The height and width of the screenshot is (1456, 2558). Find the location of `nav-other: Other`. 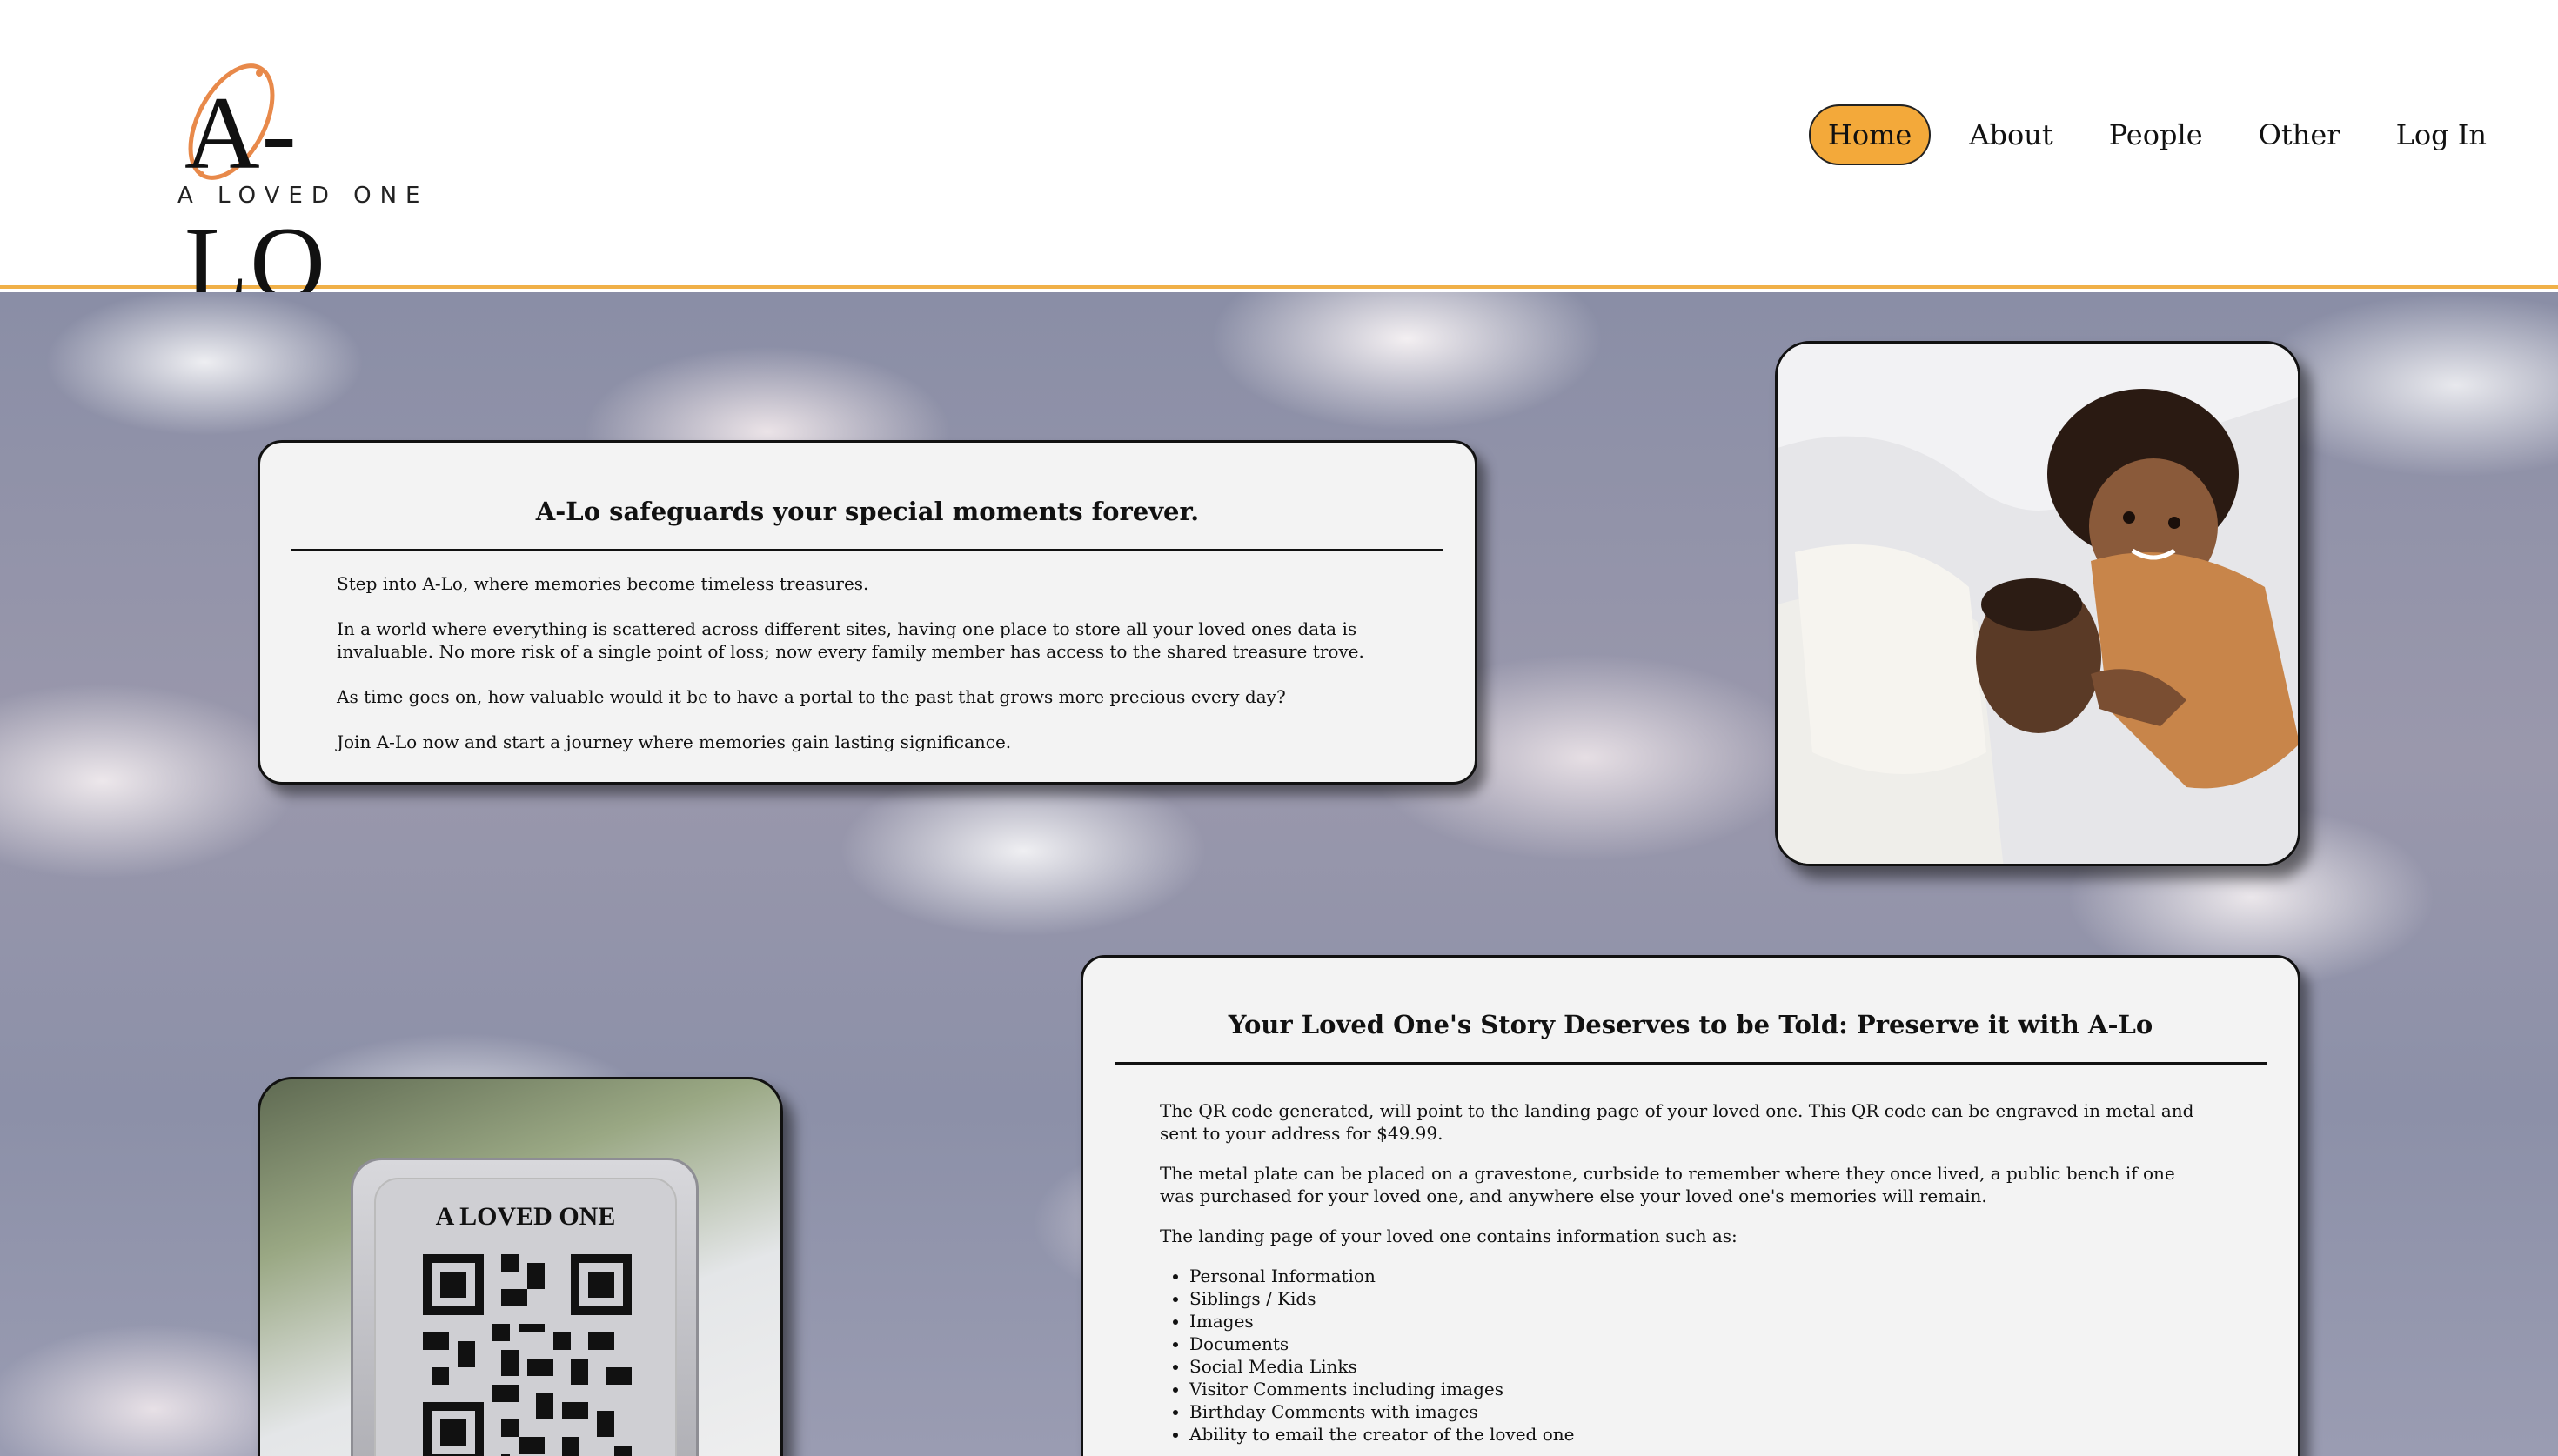

nav-other: Other is located at coordinates (2299, 135).